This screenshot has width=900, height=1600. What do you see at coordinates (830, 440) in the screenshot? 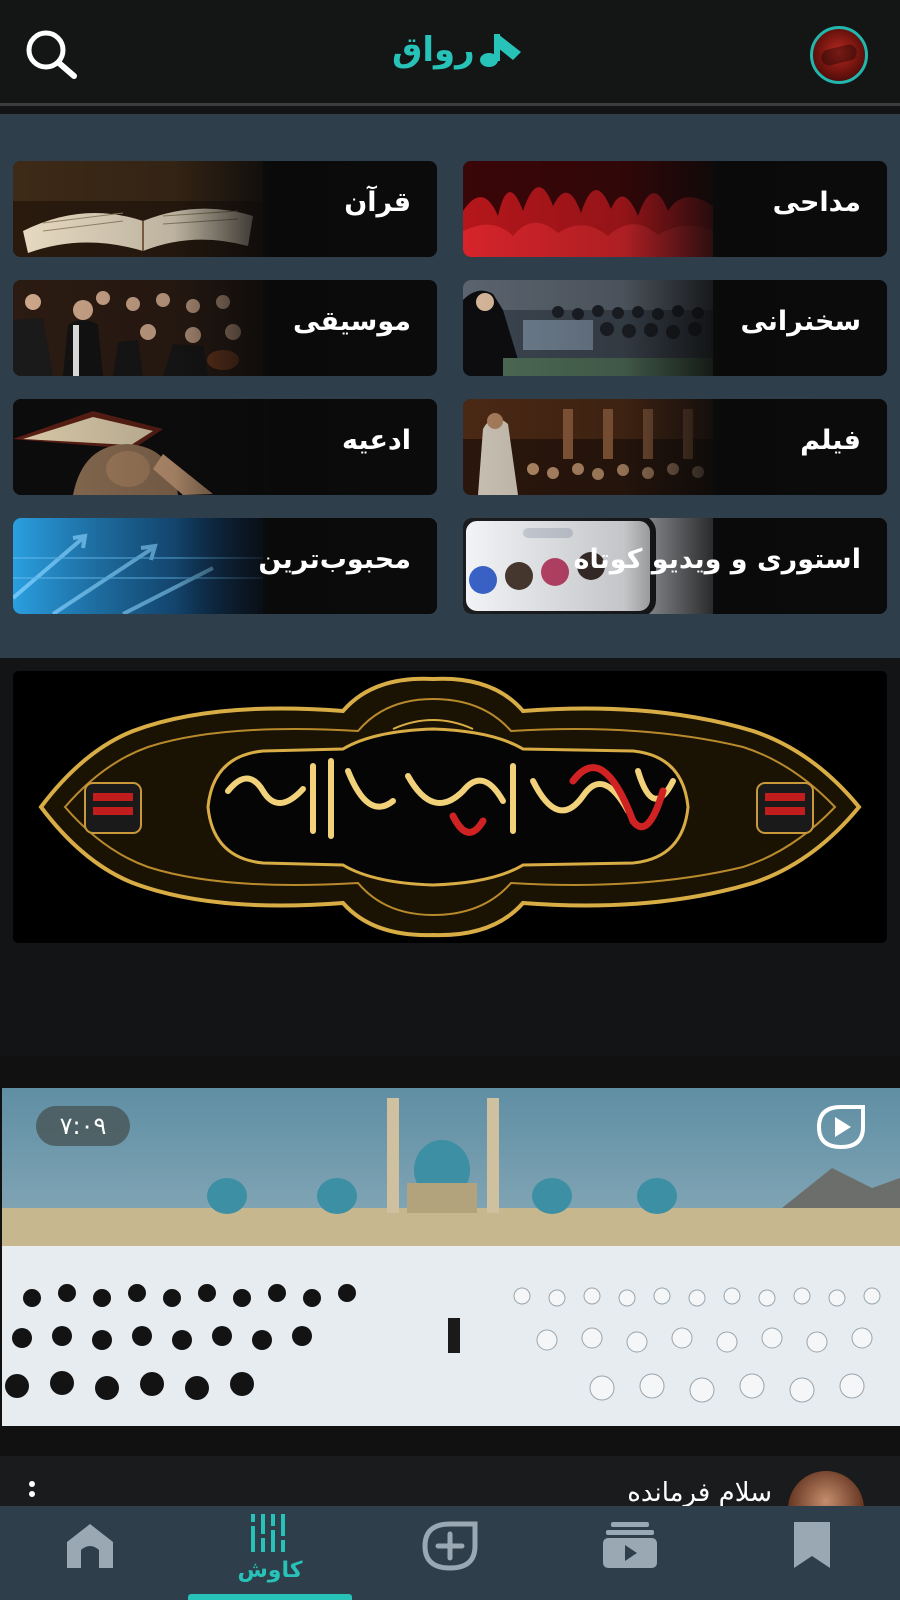
I see `category-label: فیلم` at bounding box center [830, 440].